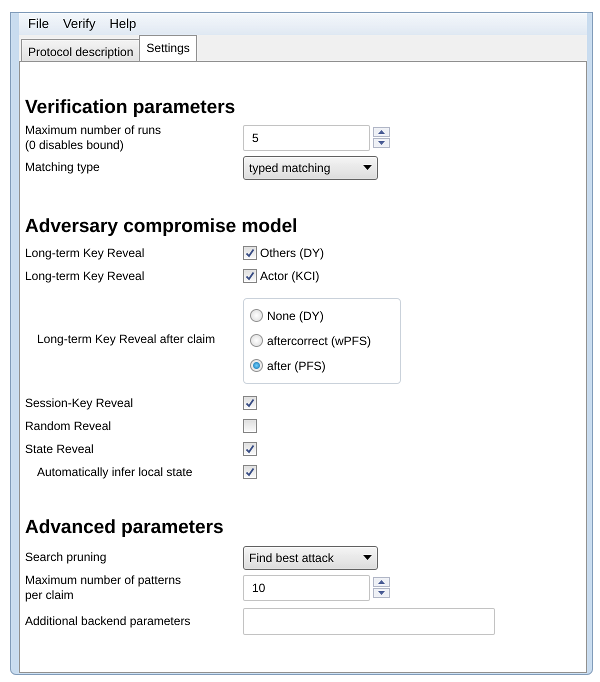 This screenshot has width=600, height=682. Describe the element at coordinates (290, 276) in the screenshot. I see `checkbox-label: Actor (KCI)` at that location.